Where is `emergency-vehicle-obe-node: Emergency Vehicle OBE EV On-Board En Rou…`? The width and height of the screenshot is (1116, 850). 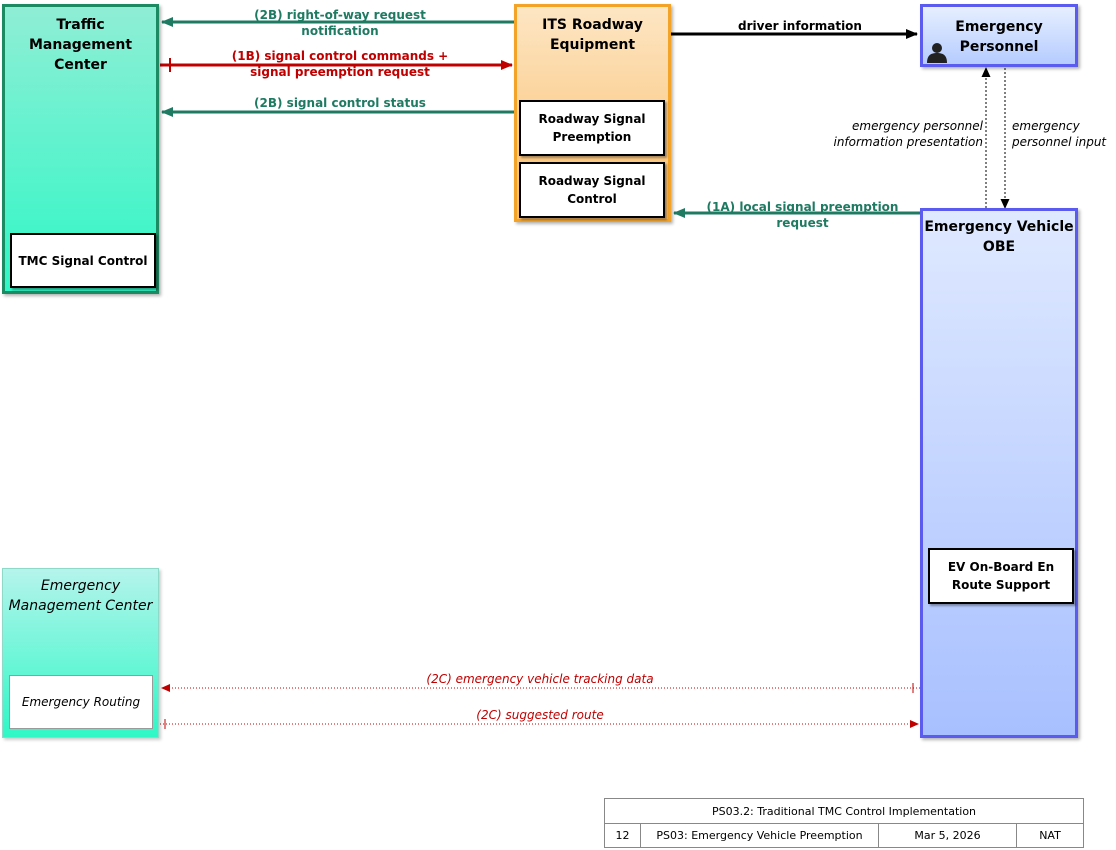
emergency-vehicle-obe-node: Emergency Vehicle OBE EV On-Board En Rou… is located at coordinates (999, 473).